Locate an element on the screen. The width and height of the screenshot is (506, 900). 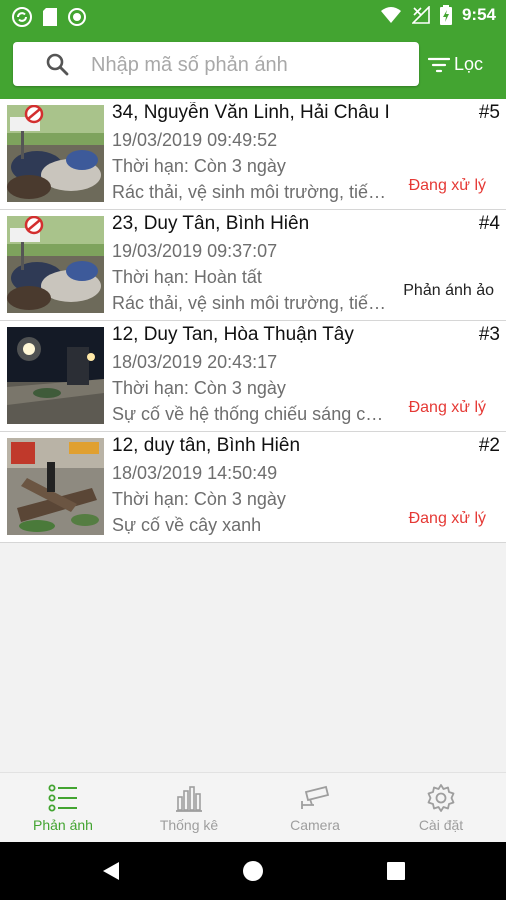
tab-camera: Camera is located at coordinates (315, 808).